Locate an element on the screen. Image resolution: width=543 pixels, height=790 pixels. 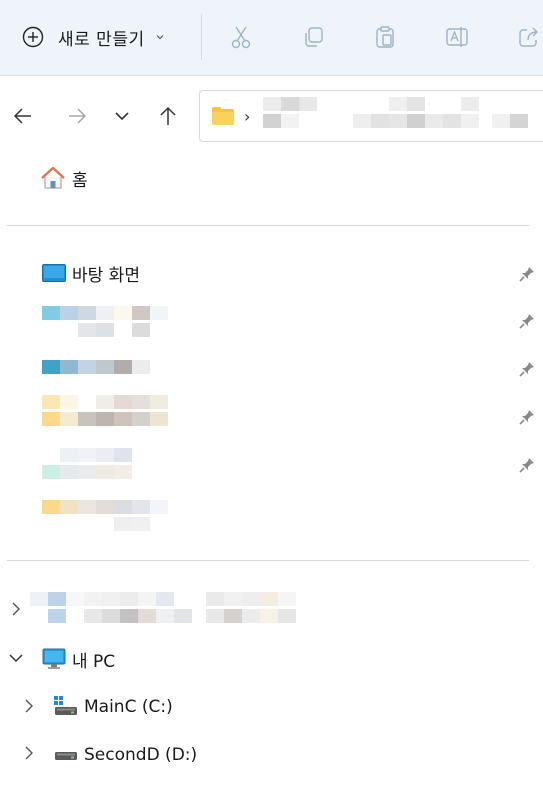
sidebar-item-drive-c: MainC (C:) is located at coordinates (113, 707).